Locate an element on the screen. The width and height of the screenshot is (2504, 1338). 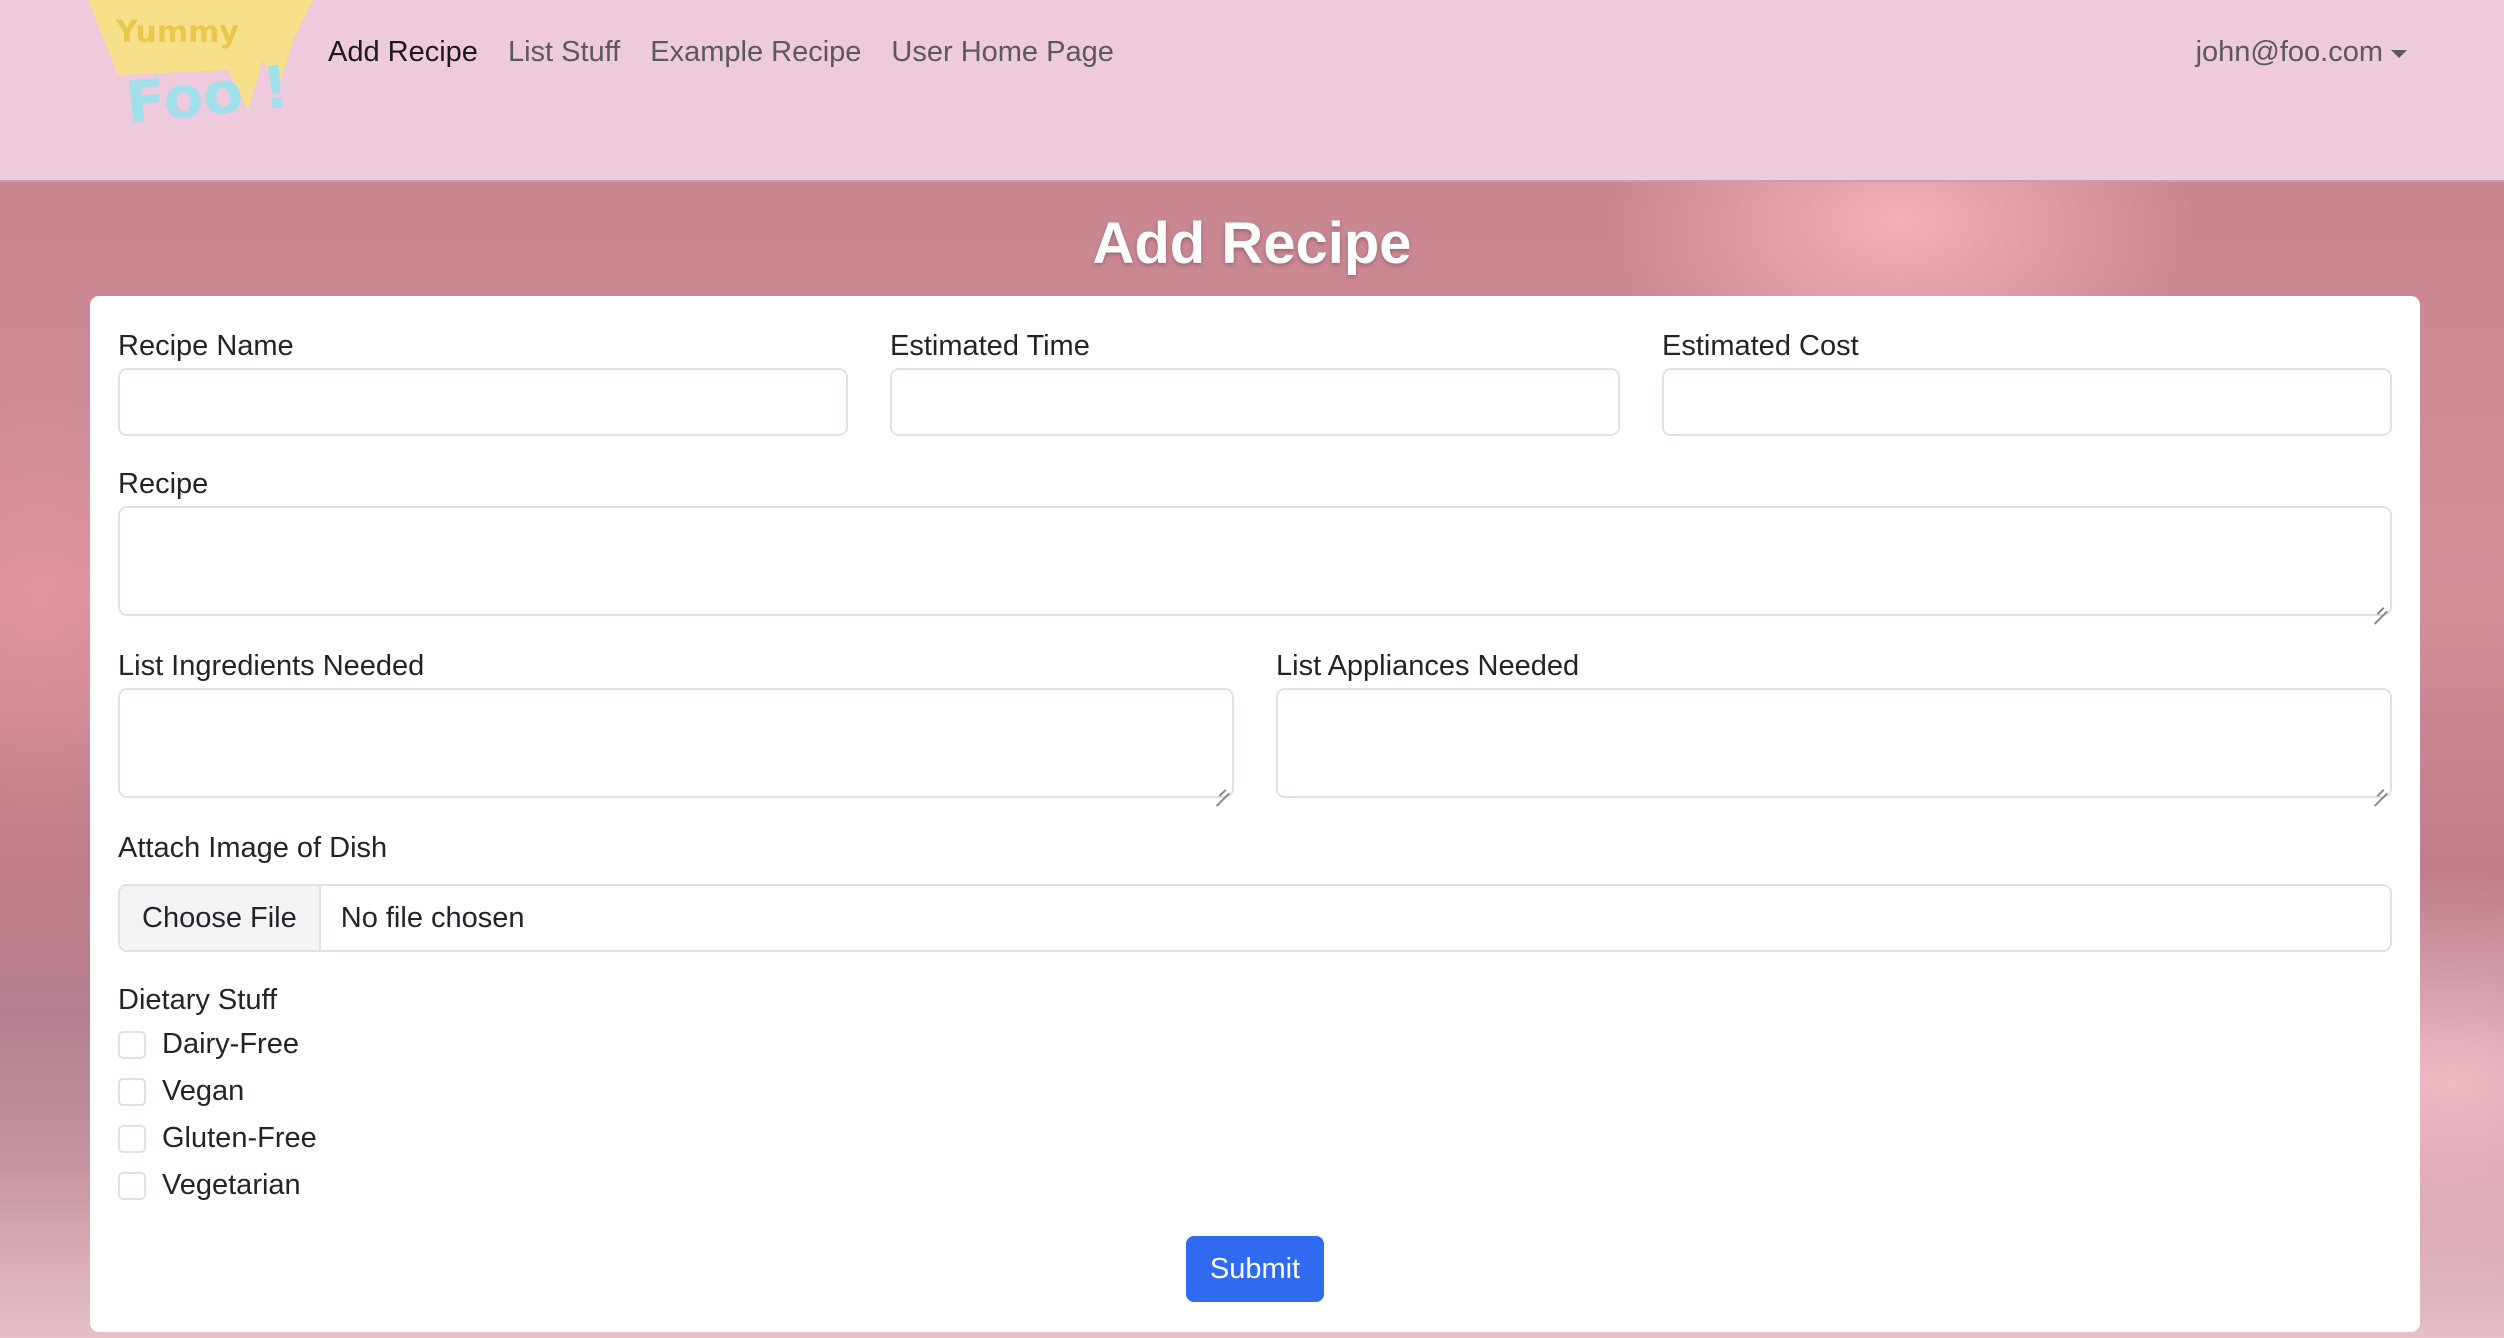
appliances-textarea is located at coordinates (1834, 743).